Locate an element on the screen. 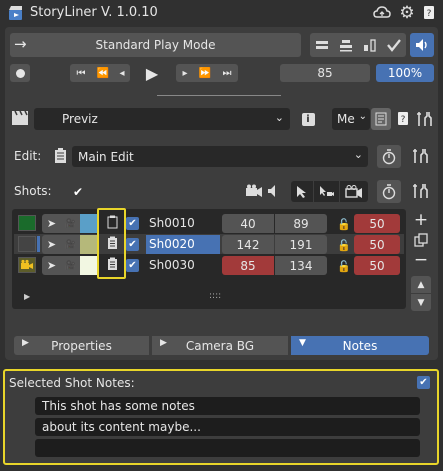 The image size is (443, 471). shot-start-field: 85 is located at coordinates (248, 265).